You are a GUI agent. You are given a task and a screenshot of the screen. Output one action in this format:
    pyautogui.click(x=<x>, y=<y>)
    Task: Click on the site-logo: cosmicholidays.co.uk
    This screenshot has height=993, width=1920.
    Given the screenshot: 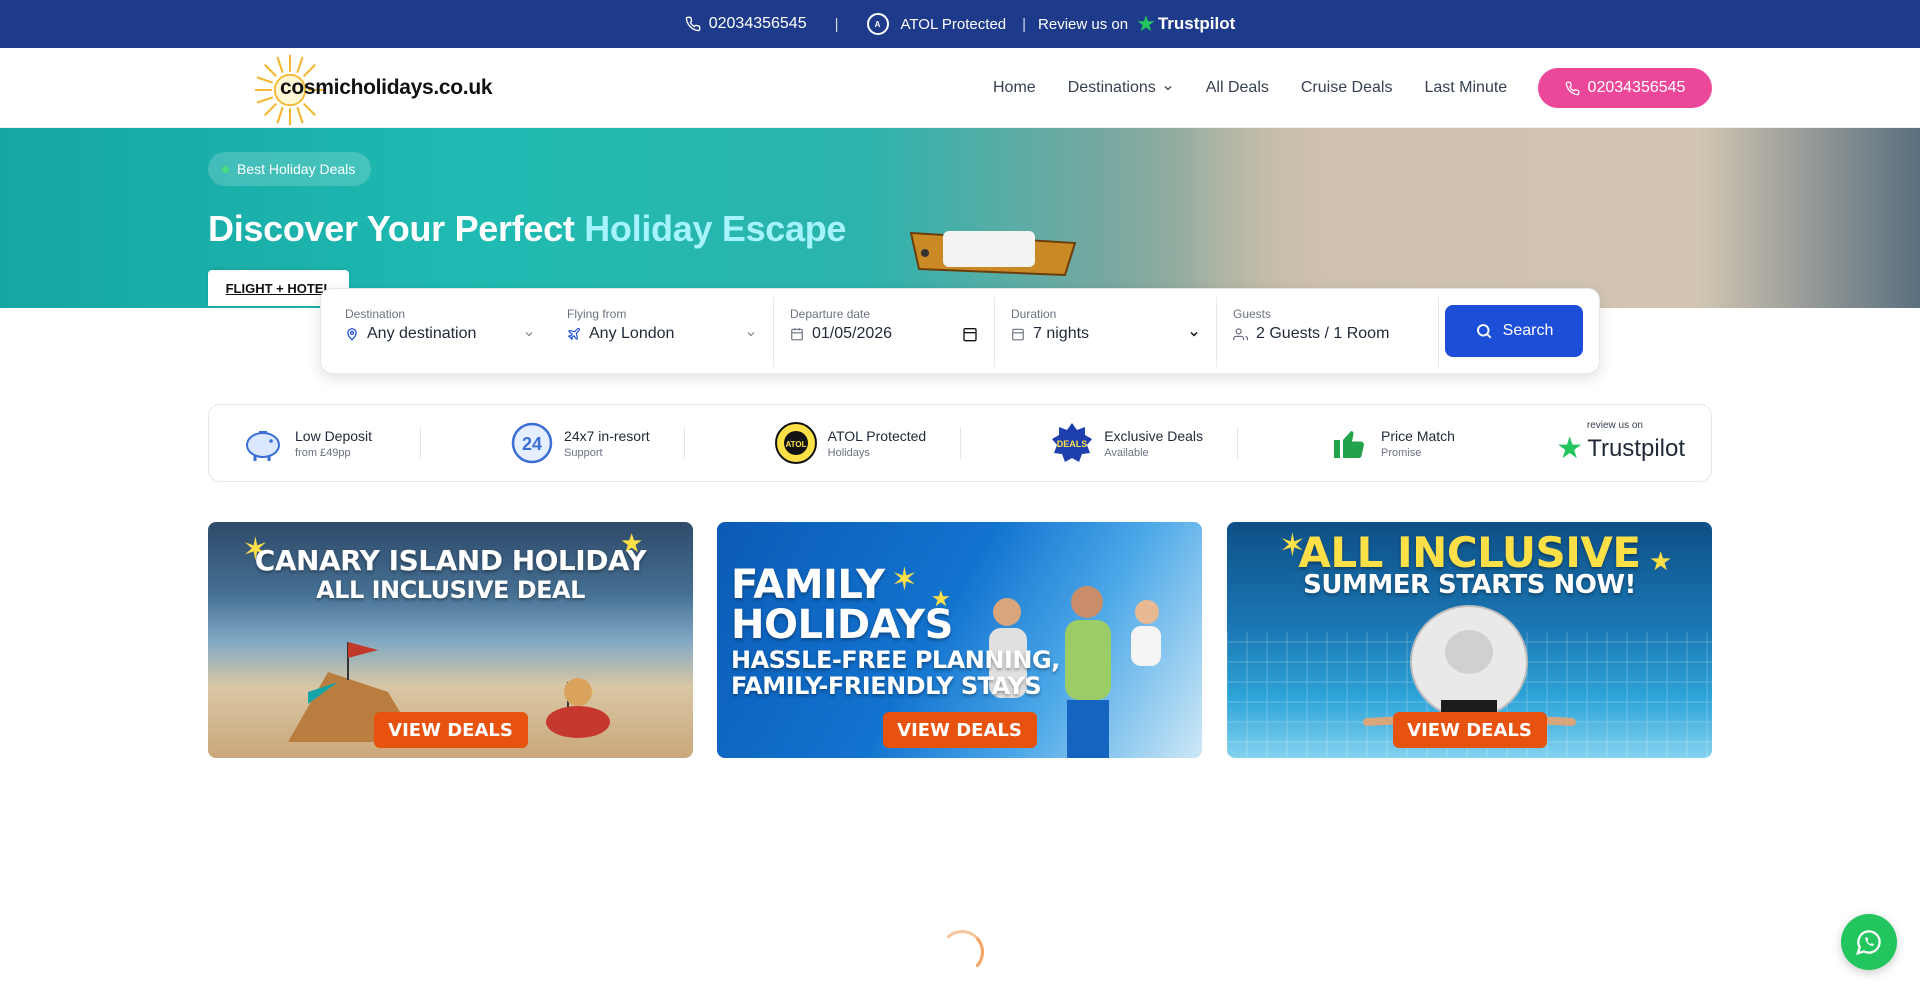 What is the action you would take?
    pyautogui.click(x=371, y=88)
    